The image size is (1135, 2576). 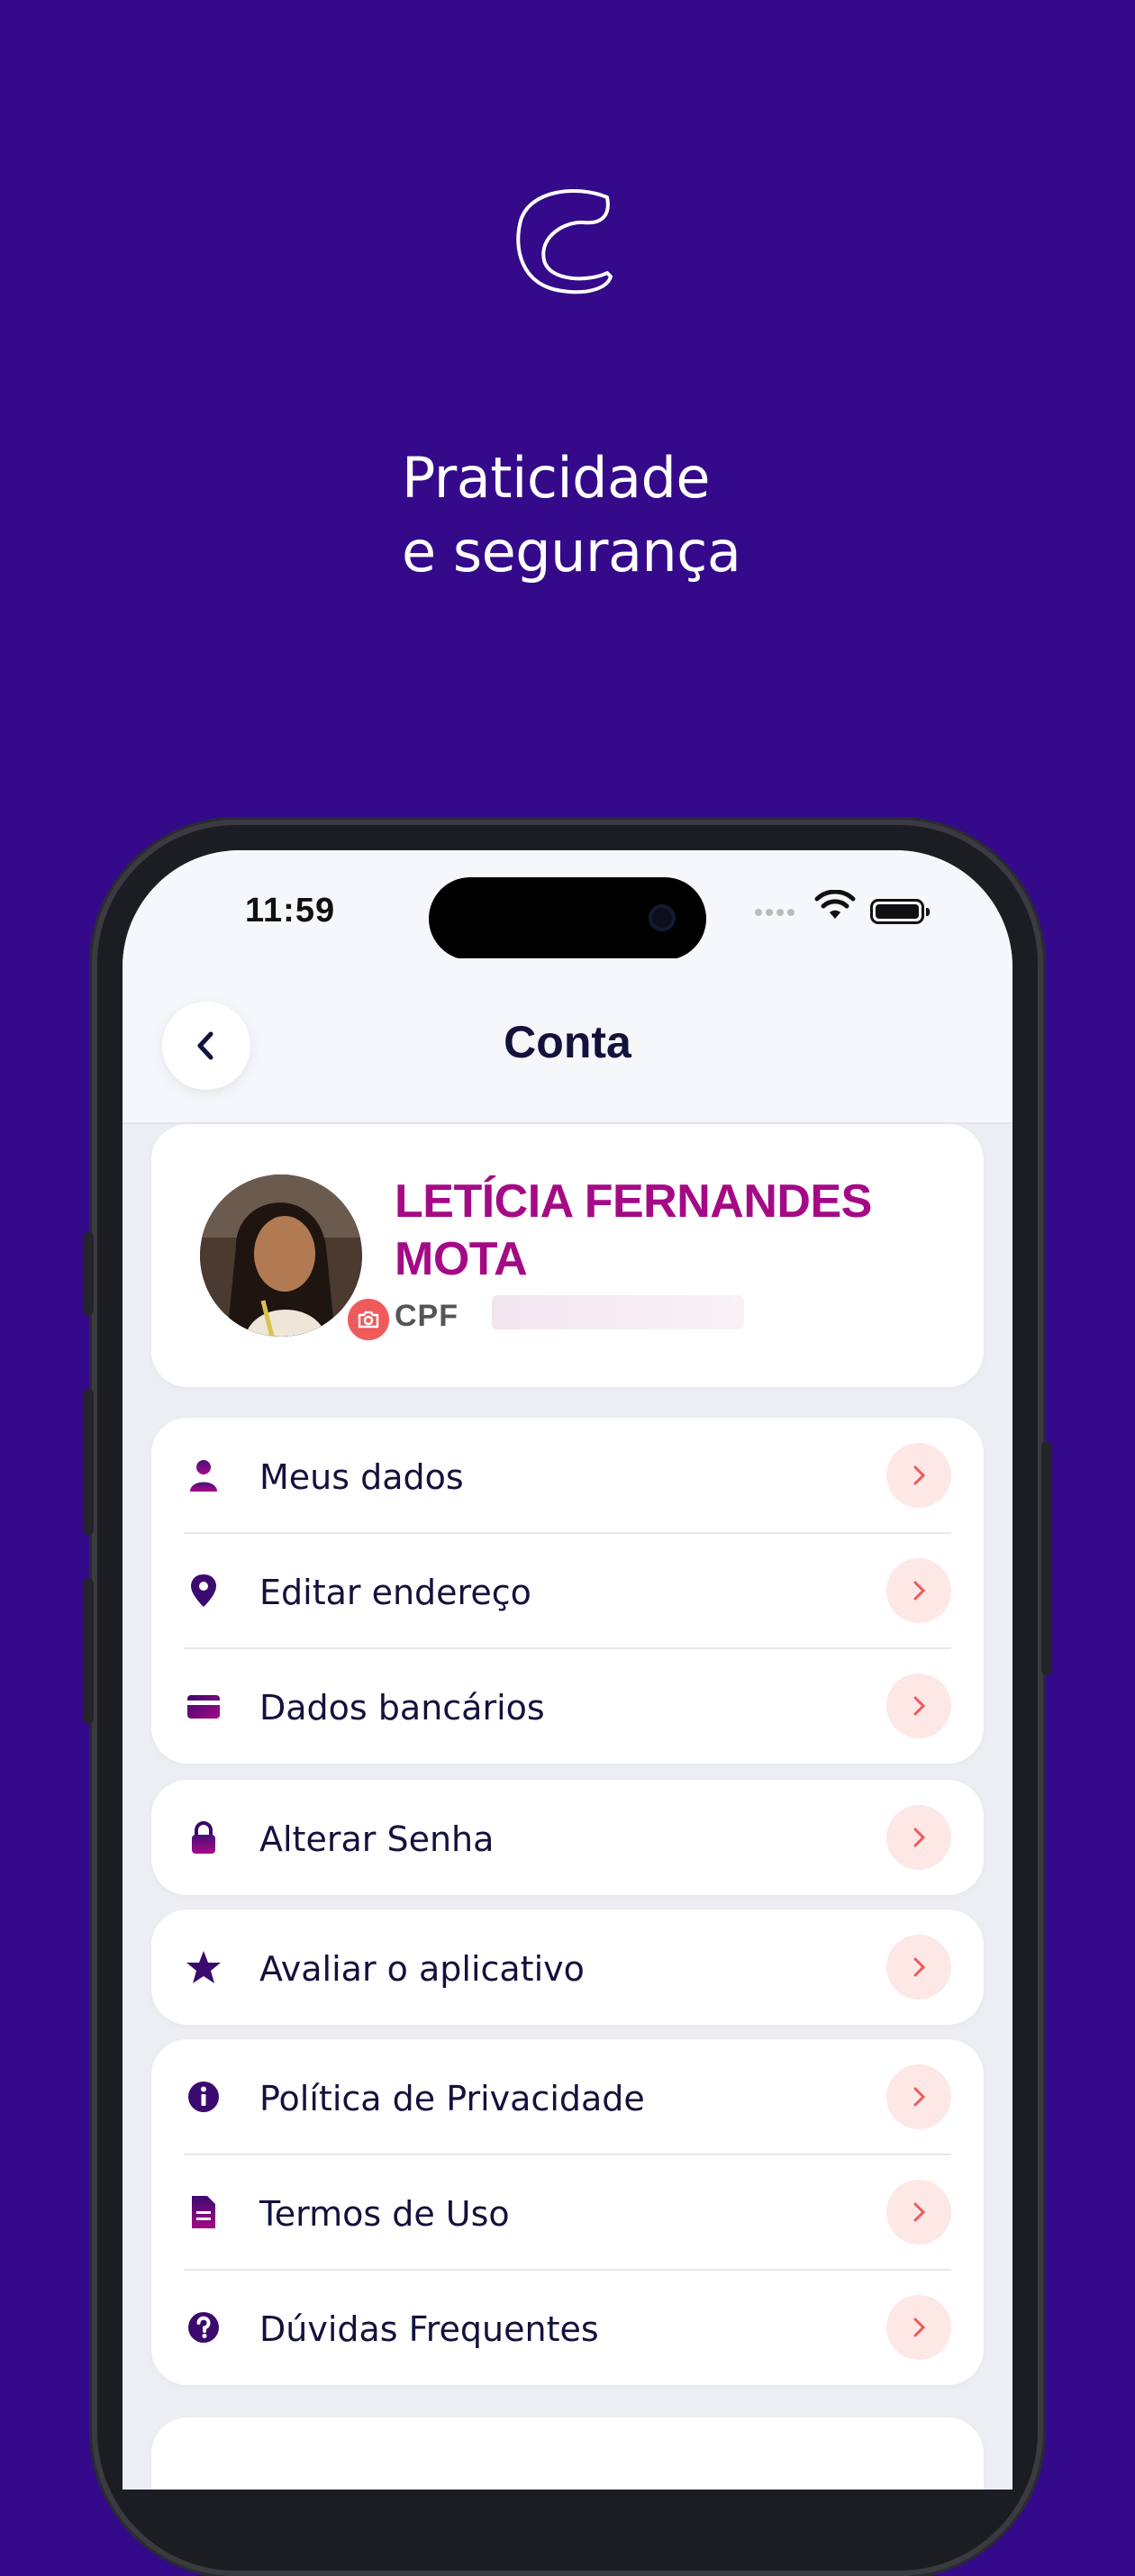 What do you see at coordinates (203, 1837) in the screenshot?
I see `lock-icon` at bounding box center [203, 1837].